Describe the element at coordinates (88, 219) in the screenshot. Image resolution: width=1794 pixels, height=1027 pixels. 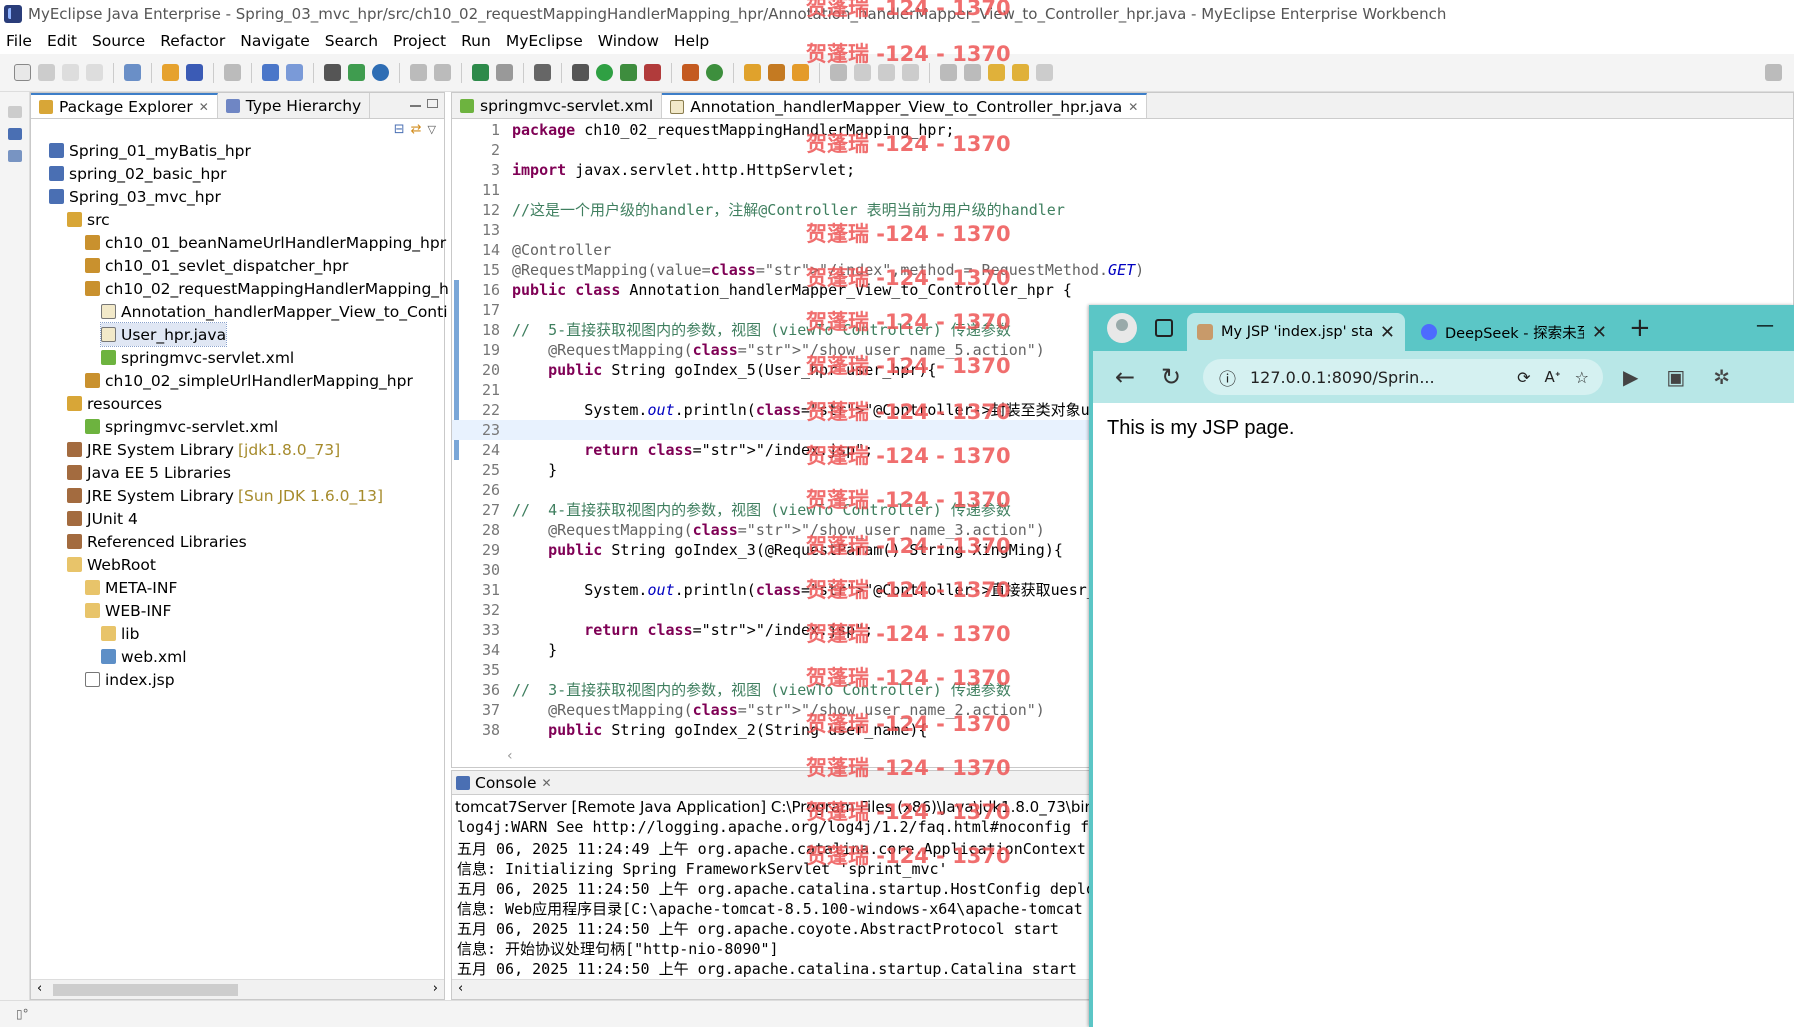
I see `tree-item: src` at that location.